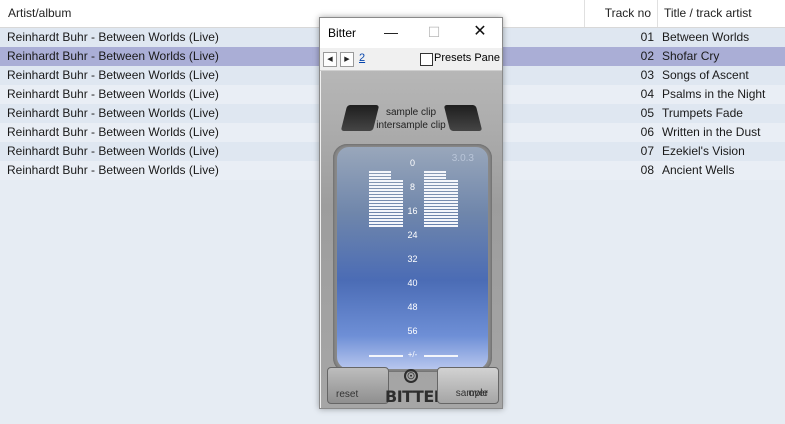 The width and height of the screenshot is (785, 424). What do you see at coordinates (362, 58) in the screenshot?
I see `preset-number-link: 2` at bounding box center [362, 58].